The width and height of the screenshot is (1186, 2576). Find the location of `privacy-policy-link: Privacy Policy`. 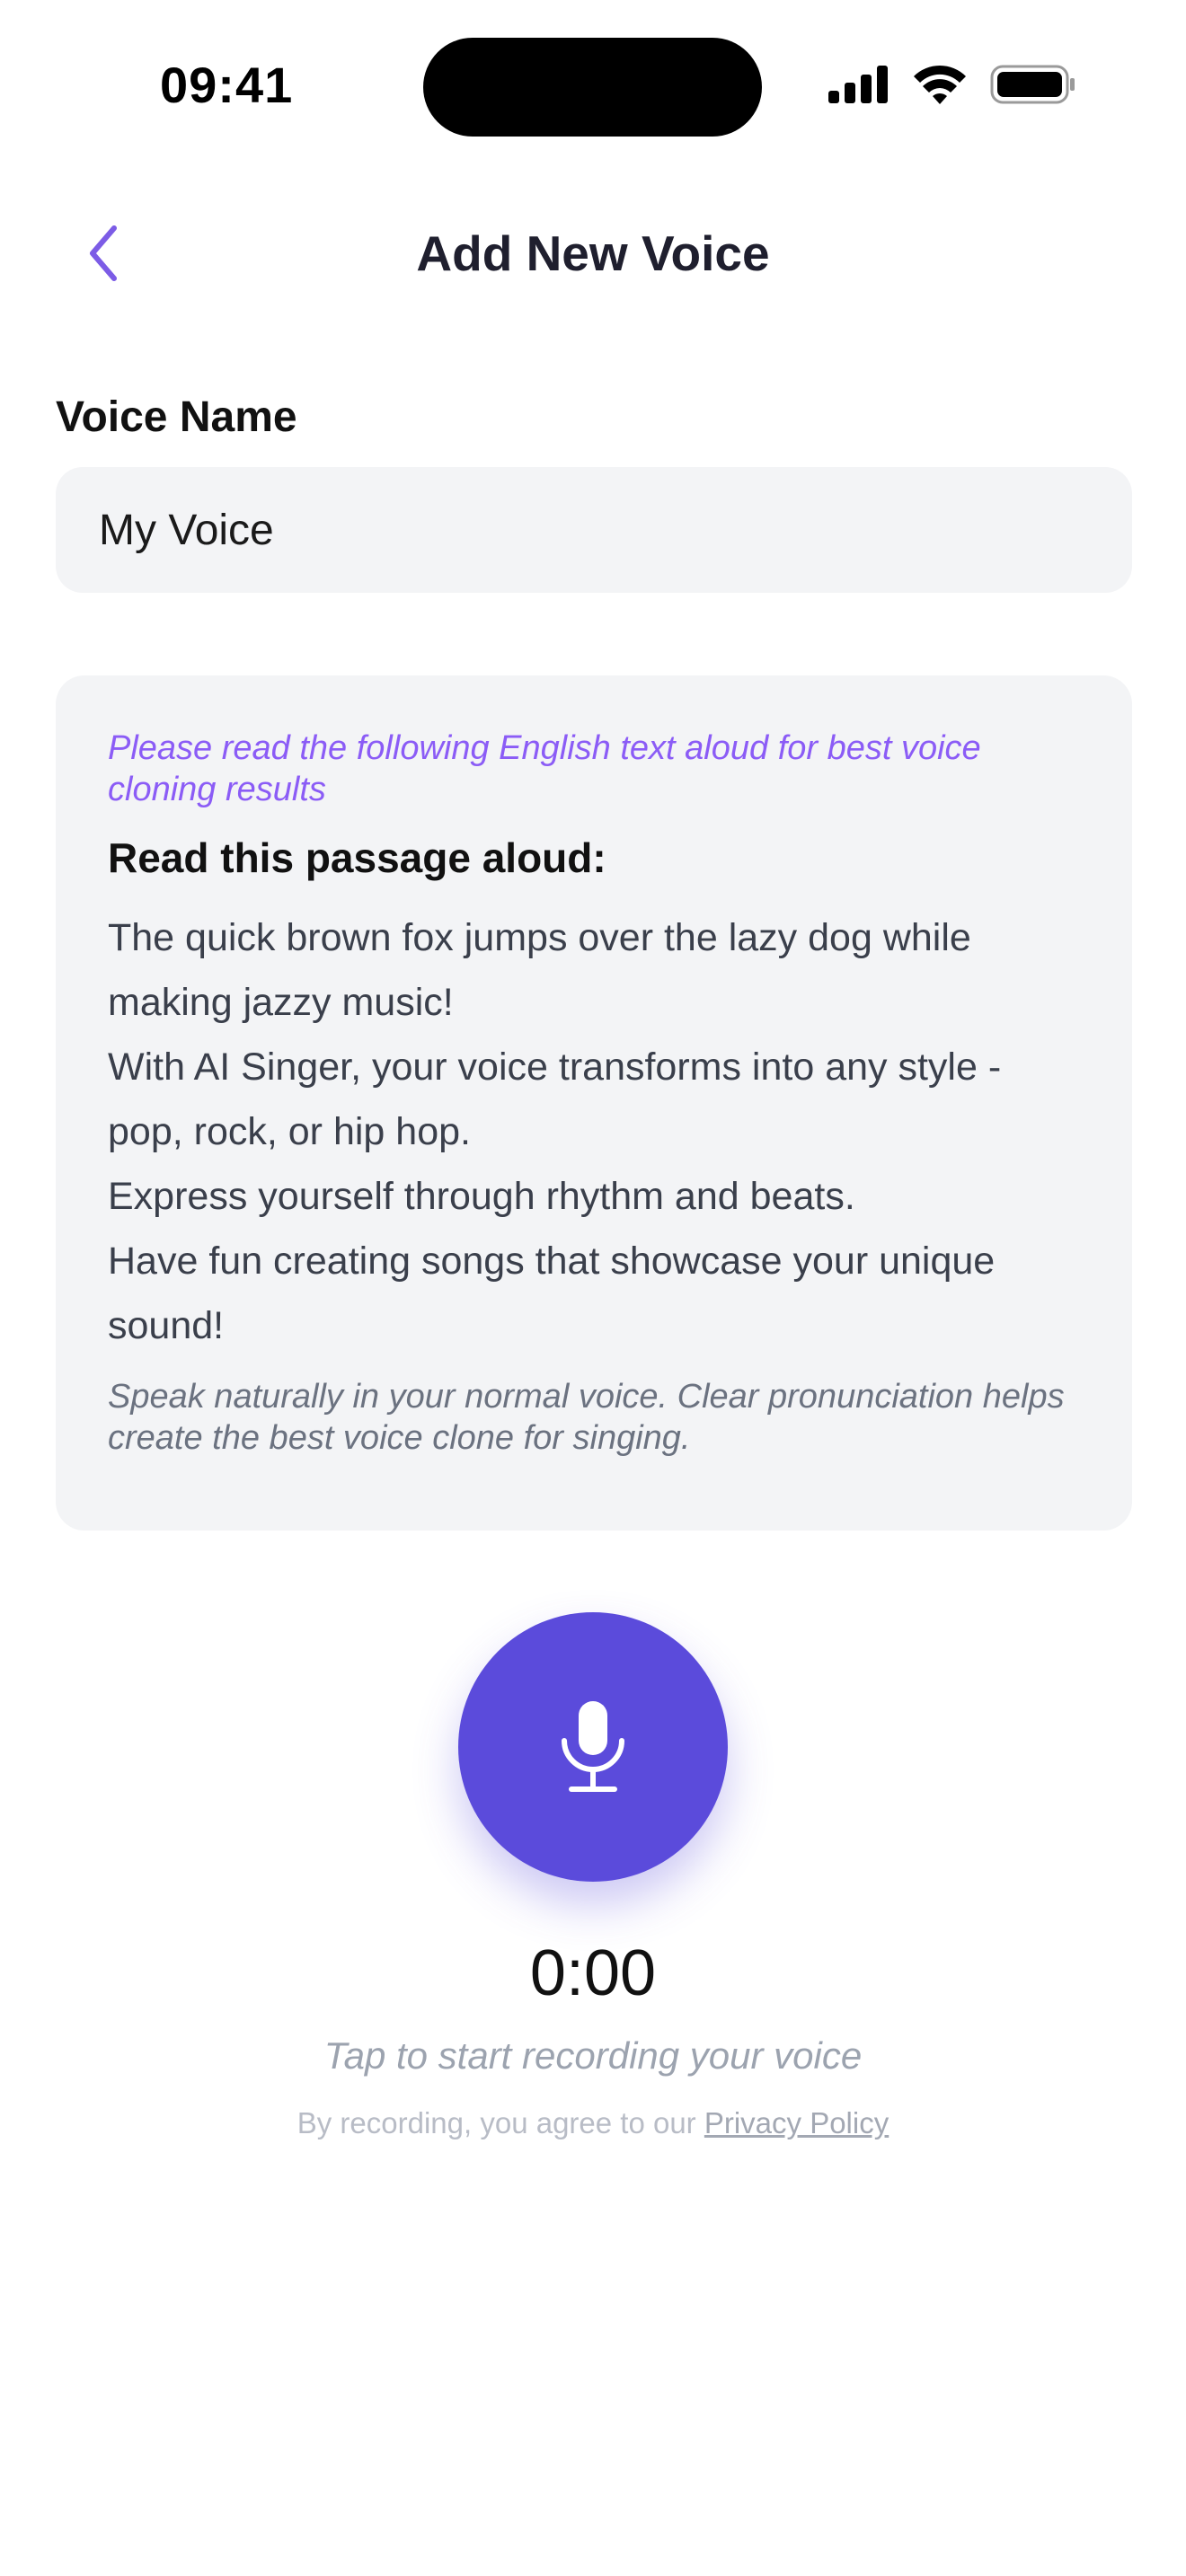

privacy-policy-link: Privacy Policy is located at coordinates (796, 2122).